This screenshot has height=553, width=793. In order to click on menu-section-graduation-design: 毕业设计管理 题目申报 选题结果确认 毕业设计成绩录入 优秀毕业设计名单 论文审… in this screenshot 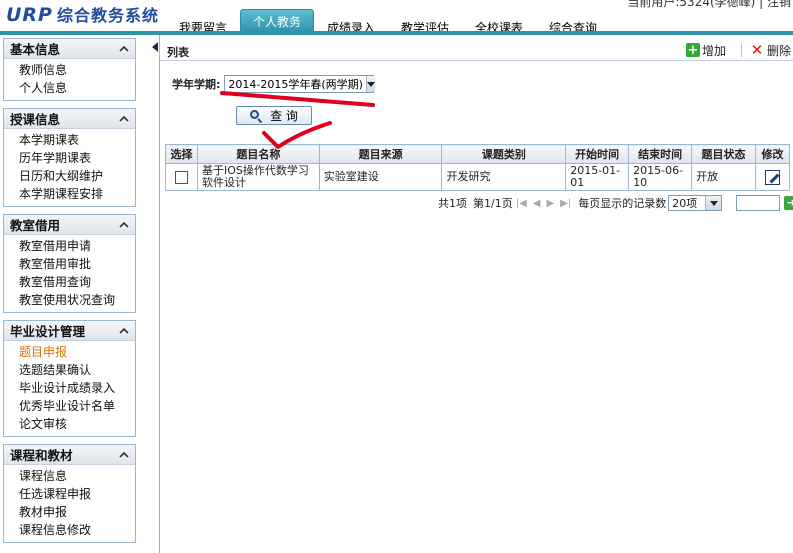, I will do `click(69, 378)`.